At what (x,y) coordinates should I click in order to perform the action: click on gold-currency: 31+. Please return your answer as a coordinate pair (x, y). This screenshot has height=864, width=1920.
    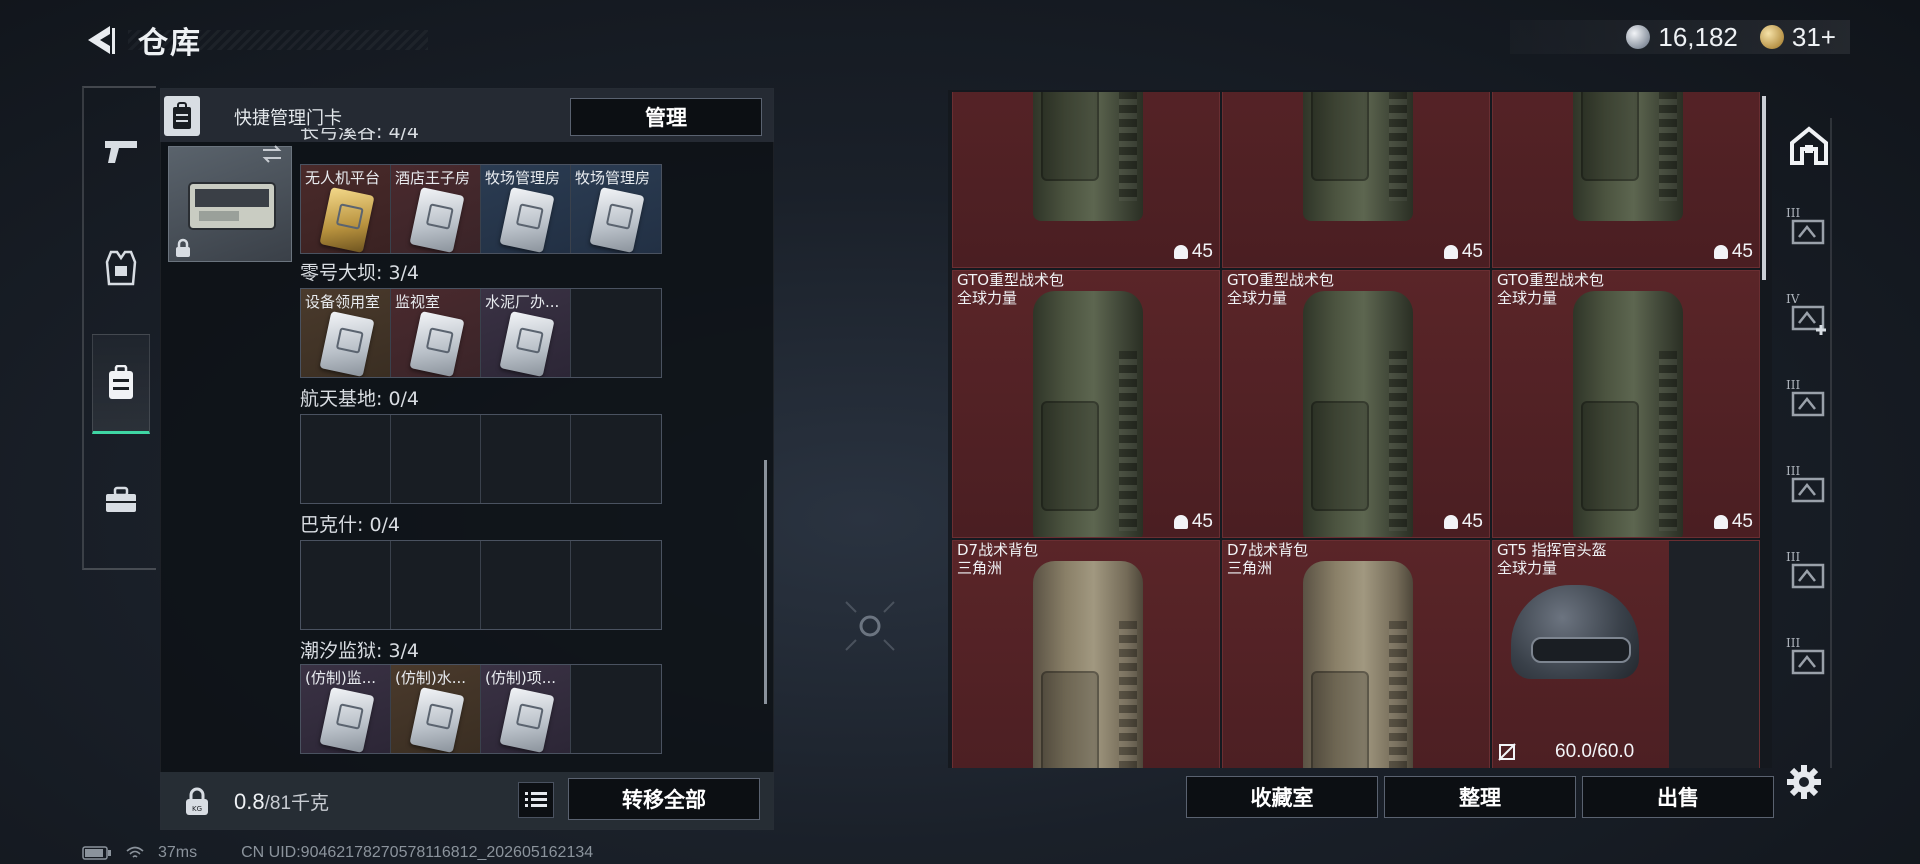
    Looking at the image, I should click on (1797, 37).